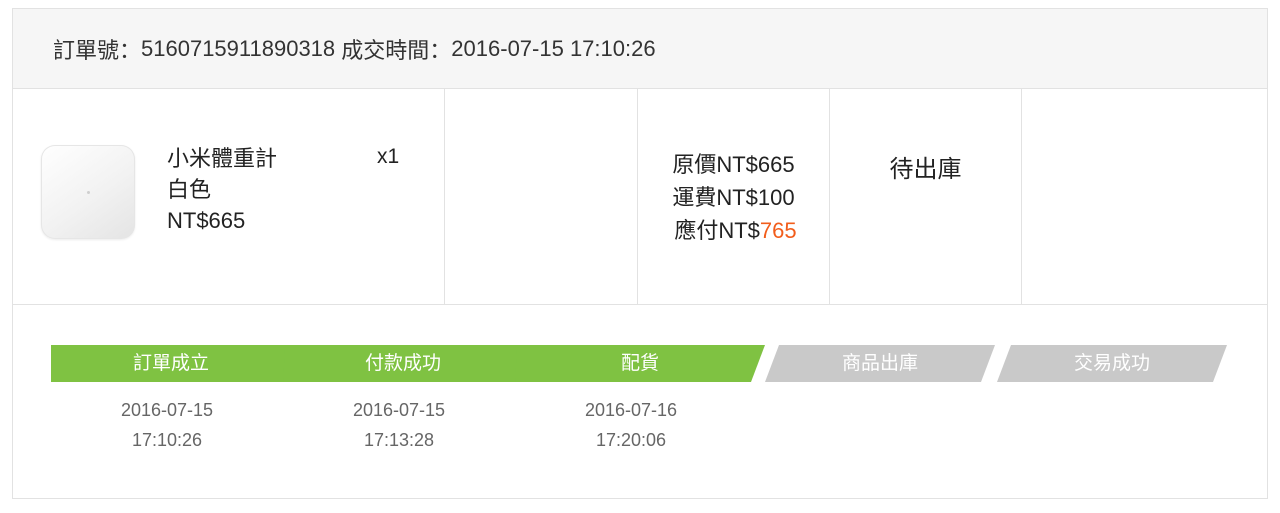  What do you see at coordinates (399, 440) in the screenshot?
I see `step-time: 17:13:28` at bounding box center [399, 440].